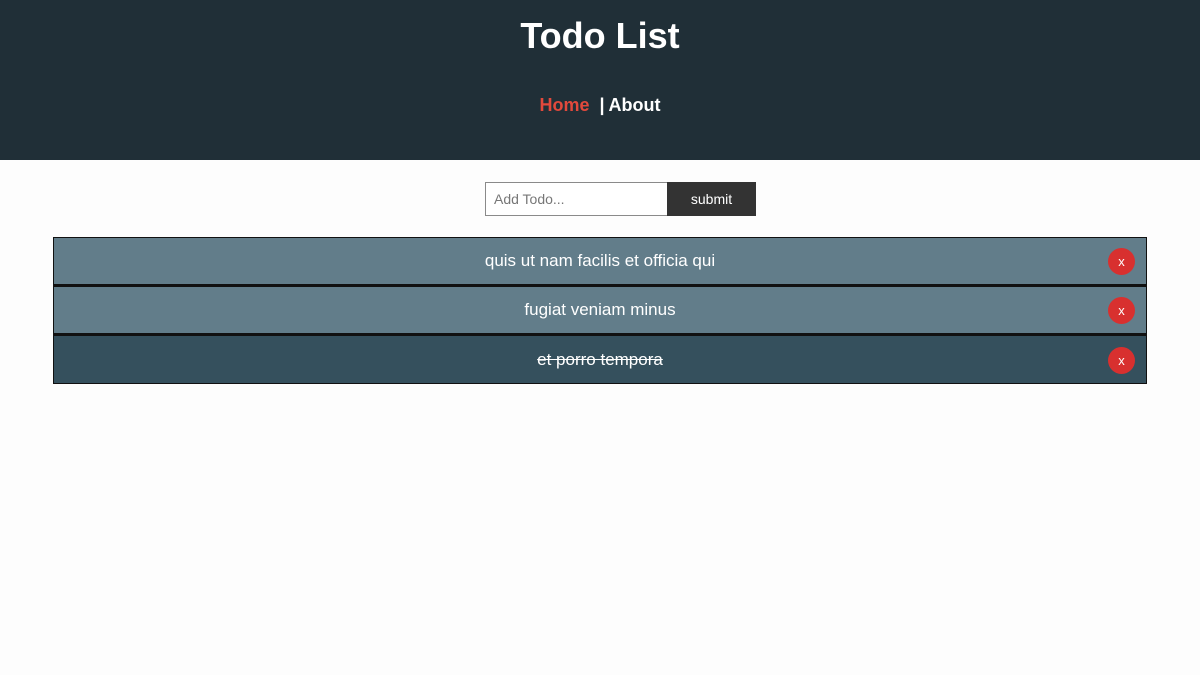 Image resolution: width=1200 pixels, height=675 pixels. What do you see at coordinates (635, 105) in the screenshot?
I see `nav-link-about: About` at bounding box center [635, 105].